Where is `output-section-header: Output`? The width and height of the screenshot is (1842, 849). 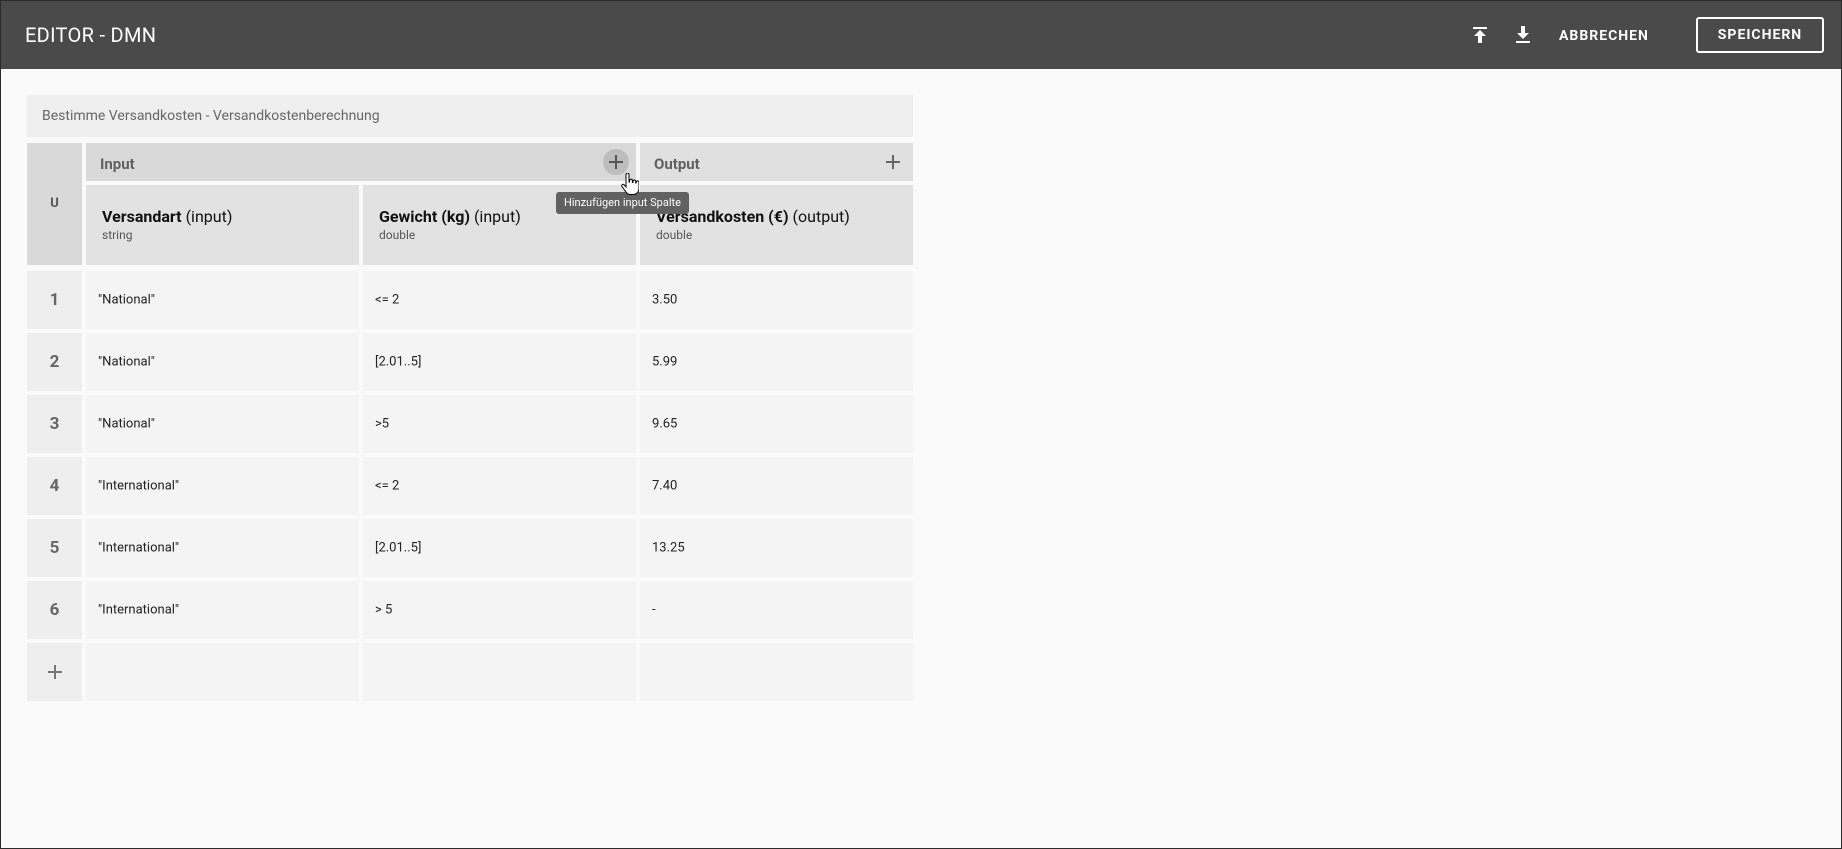
output-section-header: Output is located at coordinates (776, 162).